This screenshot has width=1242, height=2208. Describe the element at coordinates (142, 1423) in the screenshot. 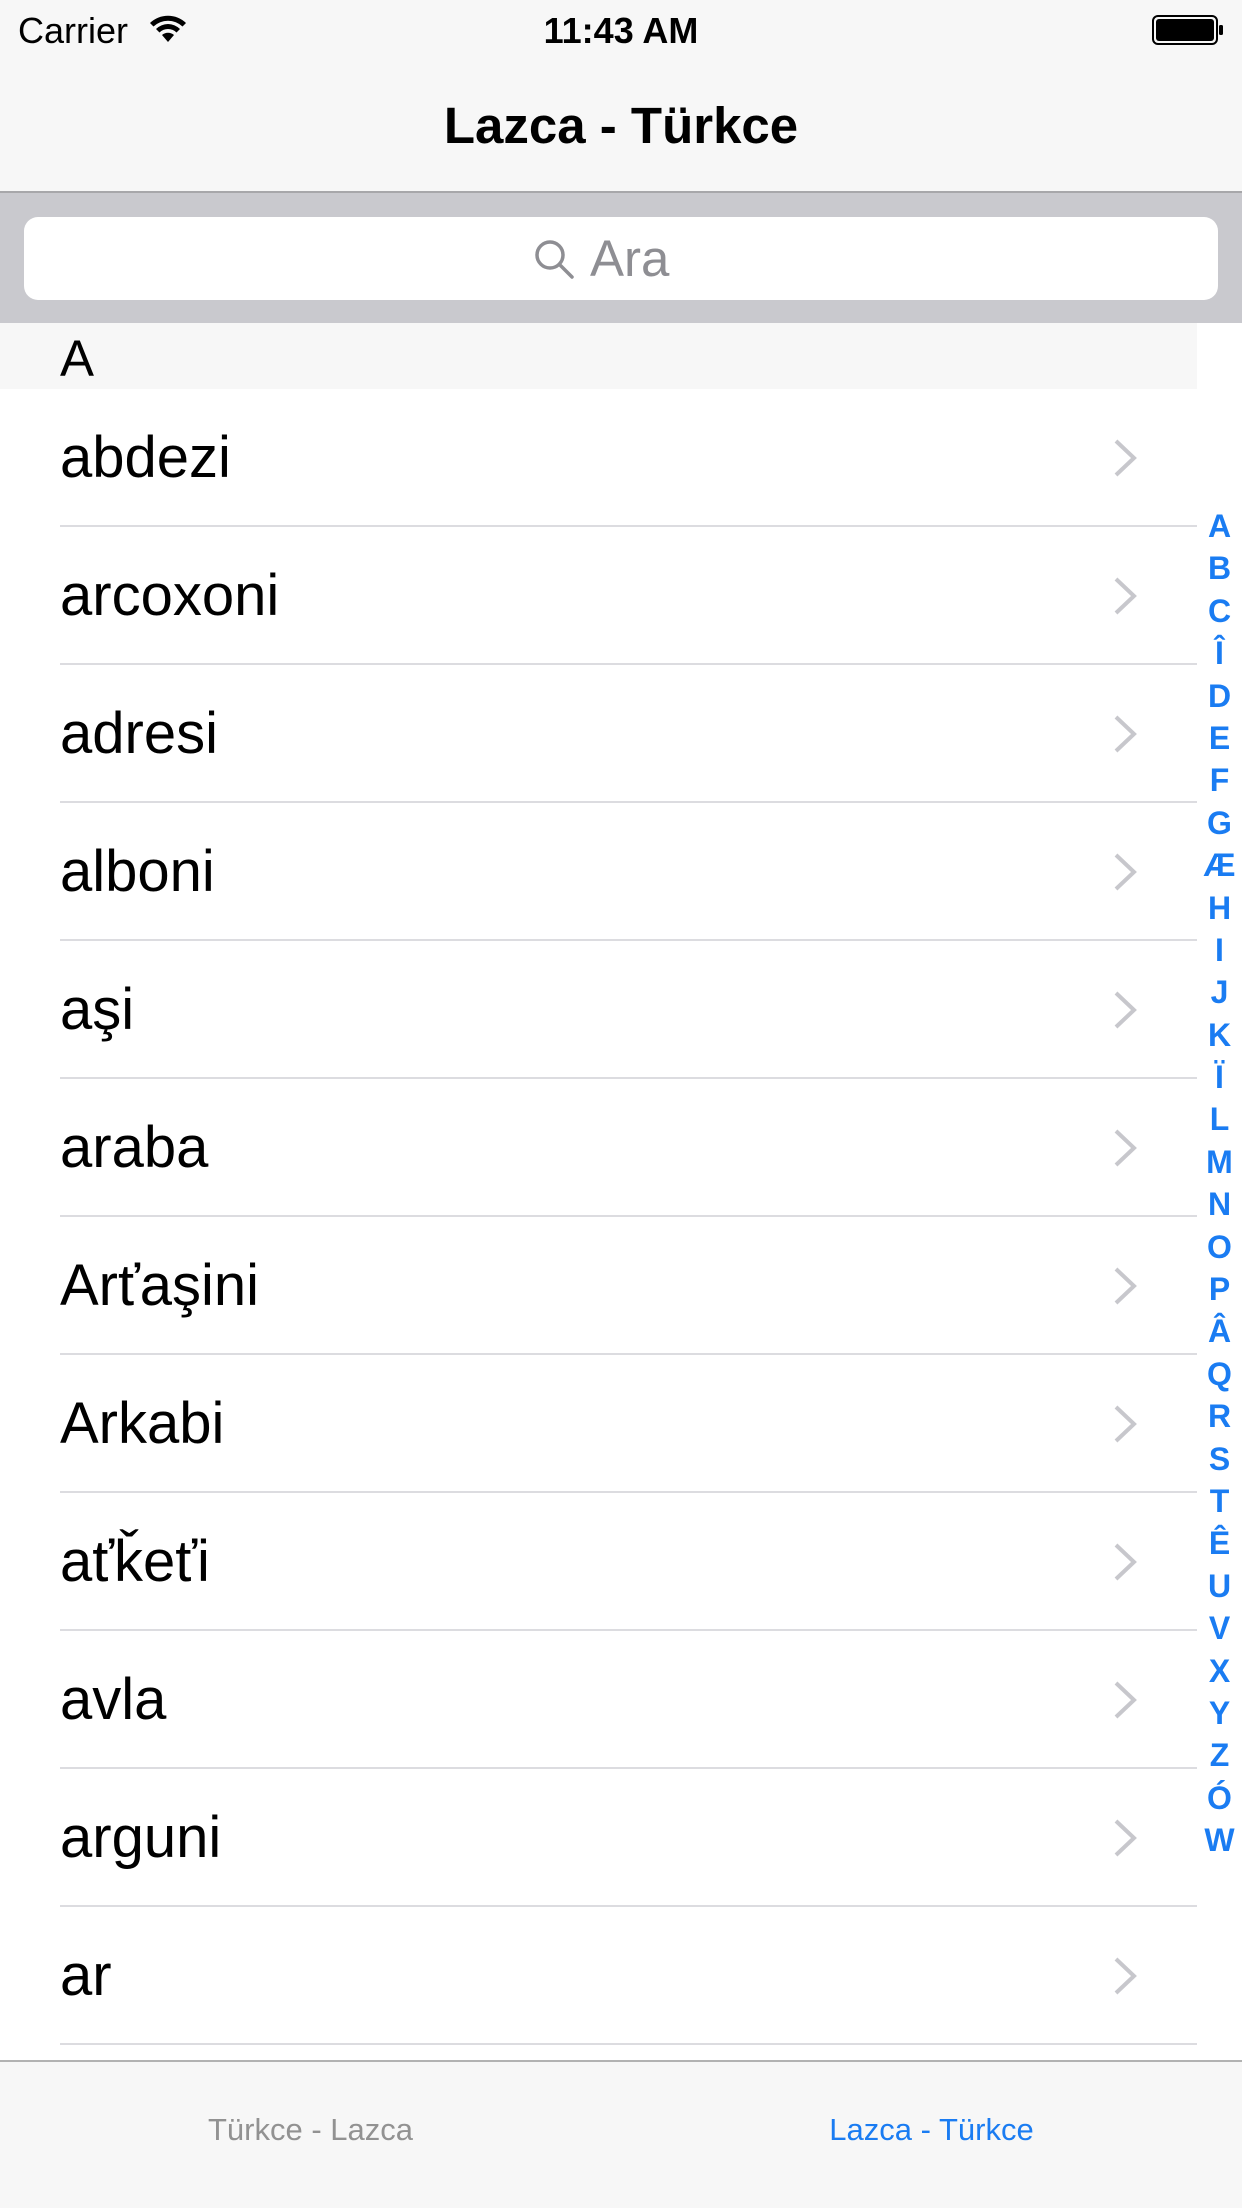

I see `list-item-label: Arkabi` at that location.